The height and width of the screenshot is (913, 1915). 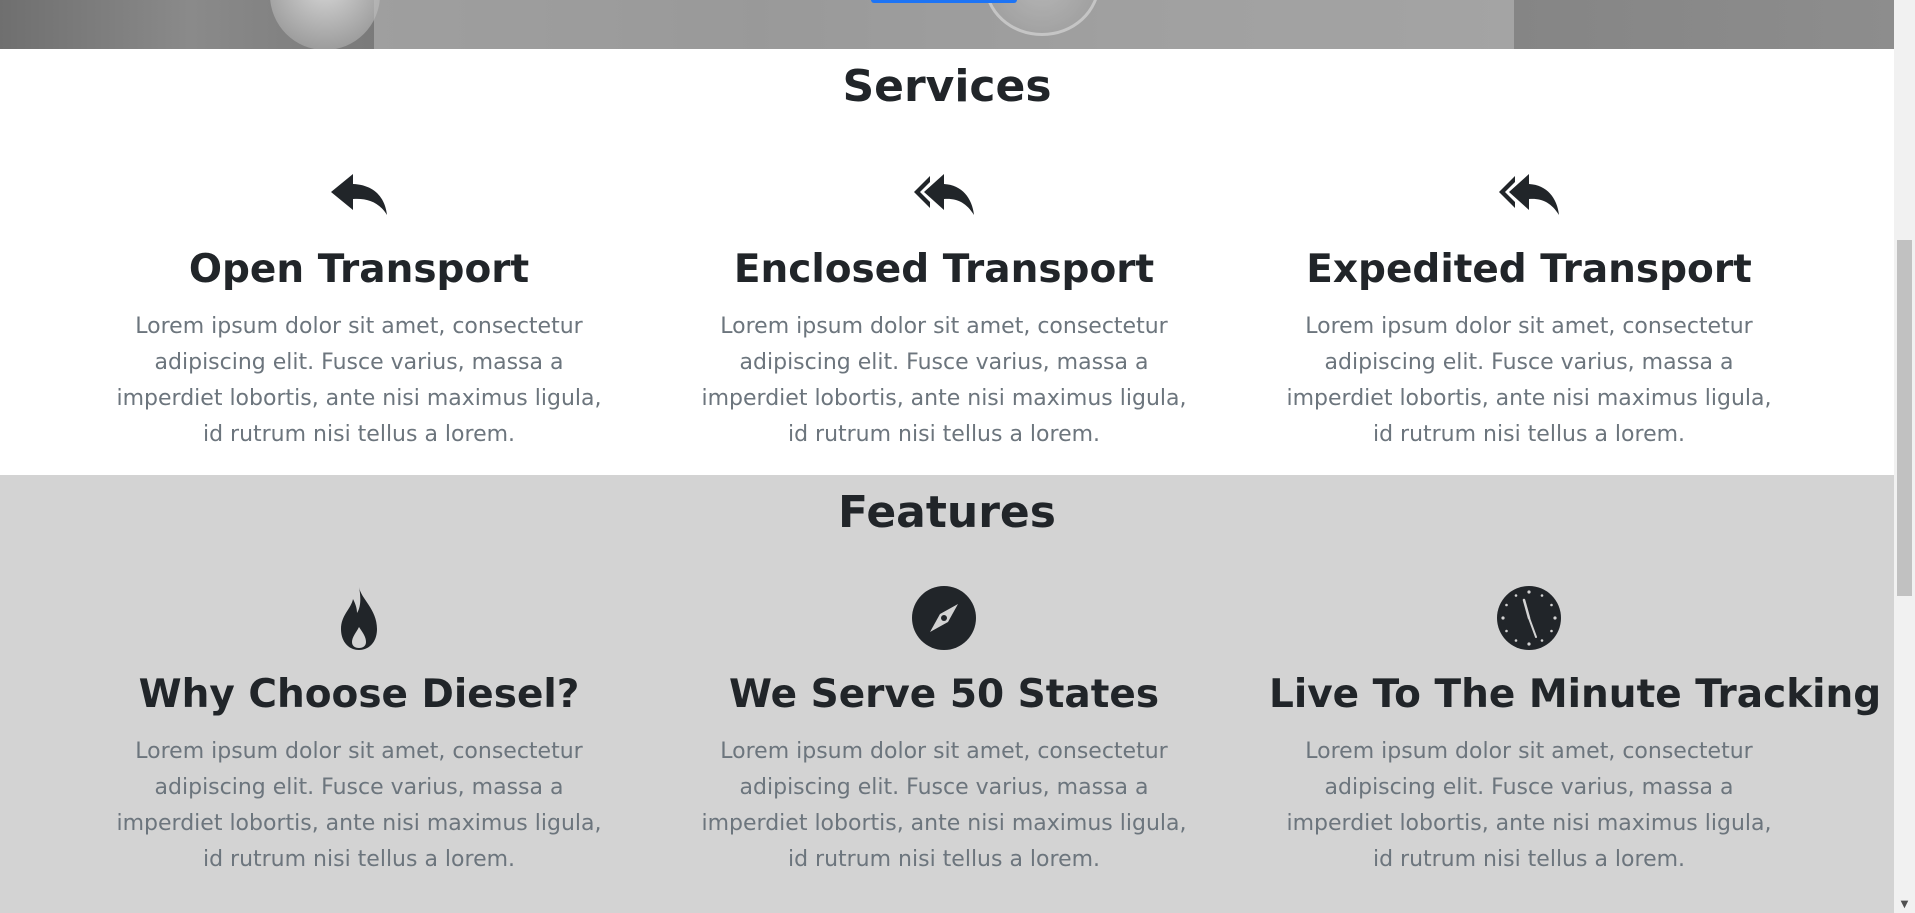 What do you see at coordinates (944, 694) in the screenshot?
I see `feature-heading: We Serve 50 States` at bounding box center [944, 694].